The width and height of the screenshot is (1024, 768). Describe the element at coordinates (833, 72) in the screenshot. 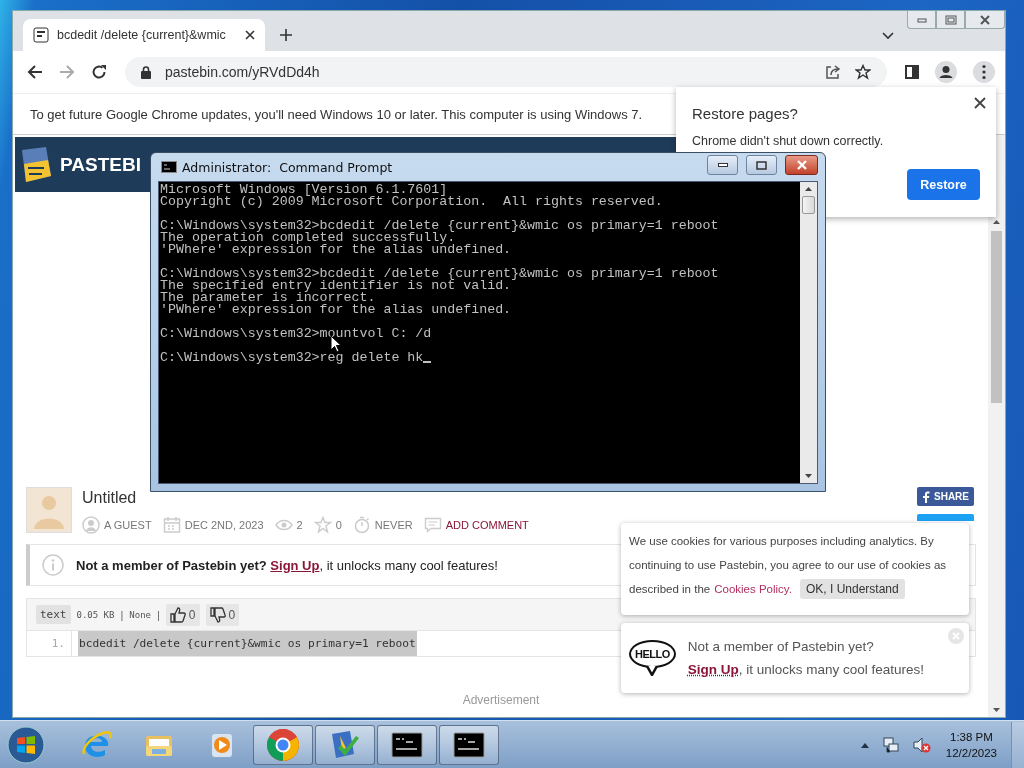

I see `share-icon` at that location.